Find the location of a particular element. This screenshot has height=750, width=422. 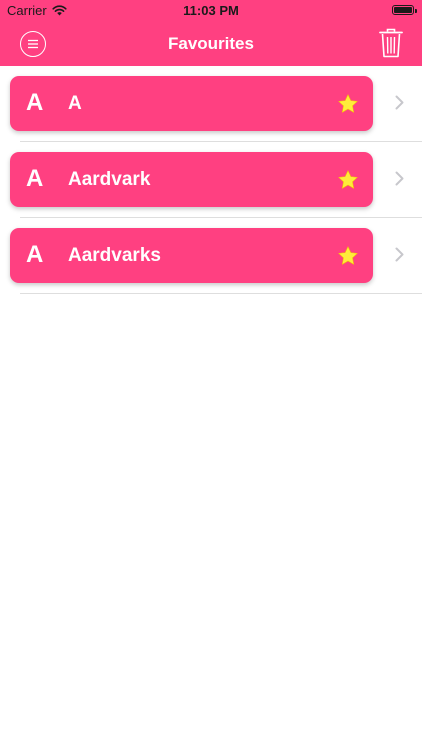

page-title: Favourites is located at coordinates (211, 43).